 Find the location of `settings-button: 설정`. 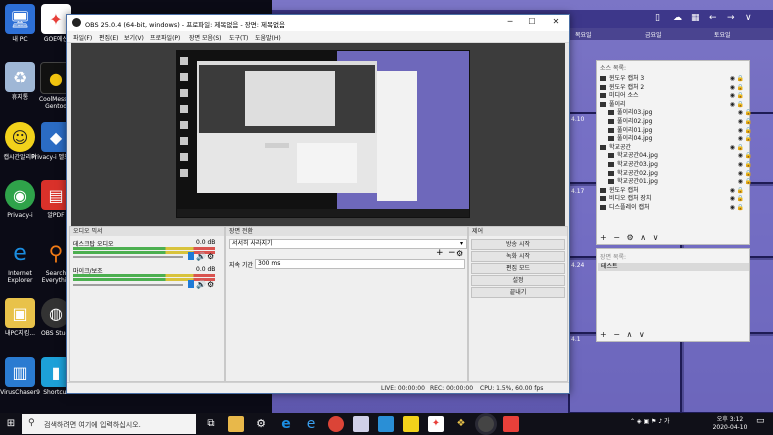

settings-button: 설정 is located at coordinates (518, 280).